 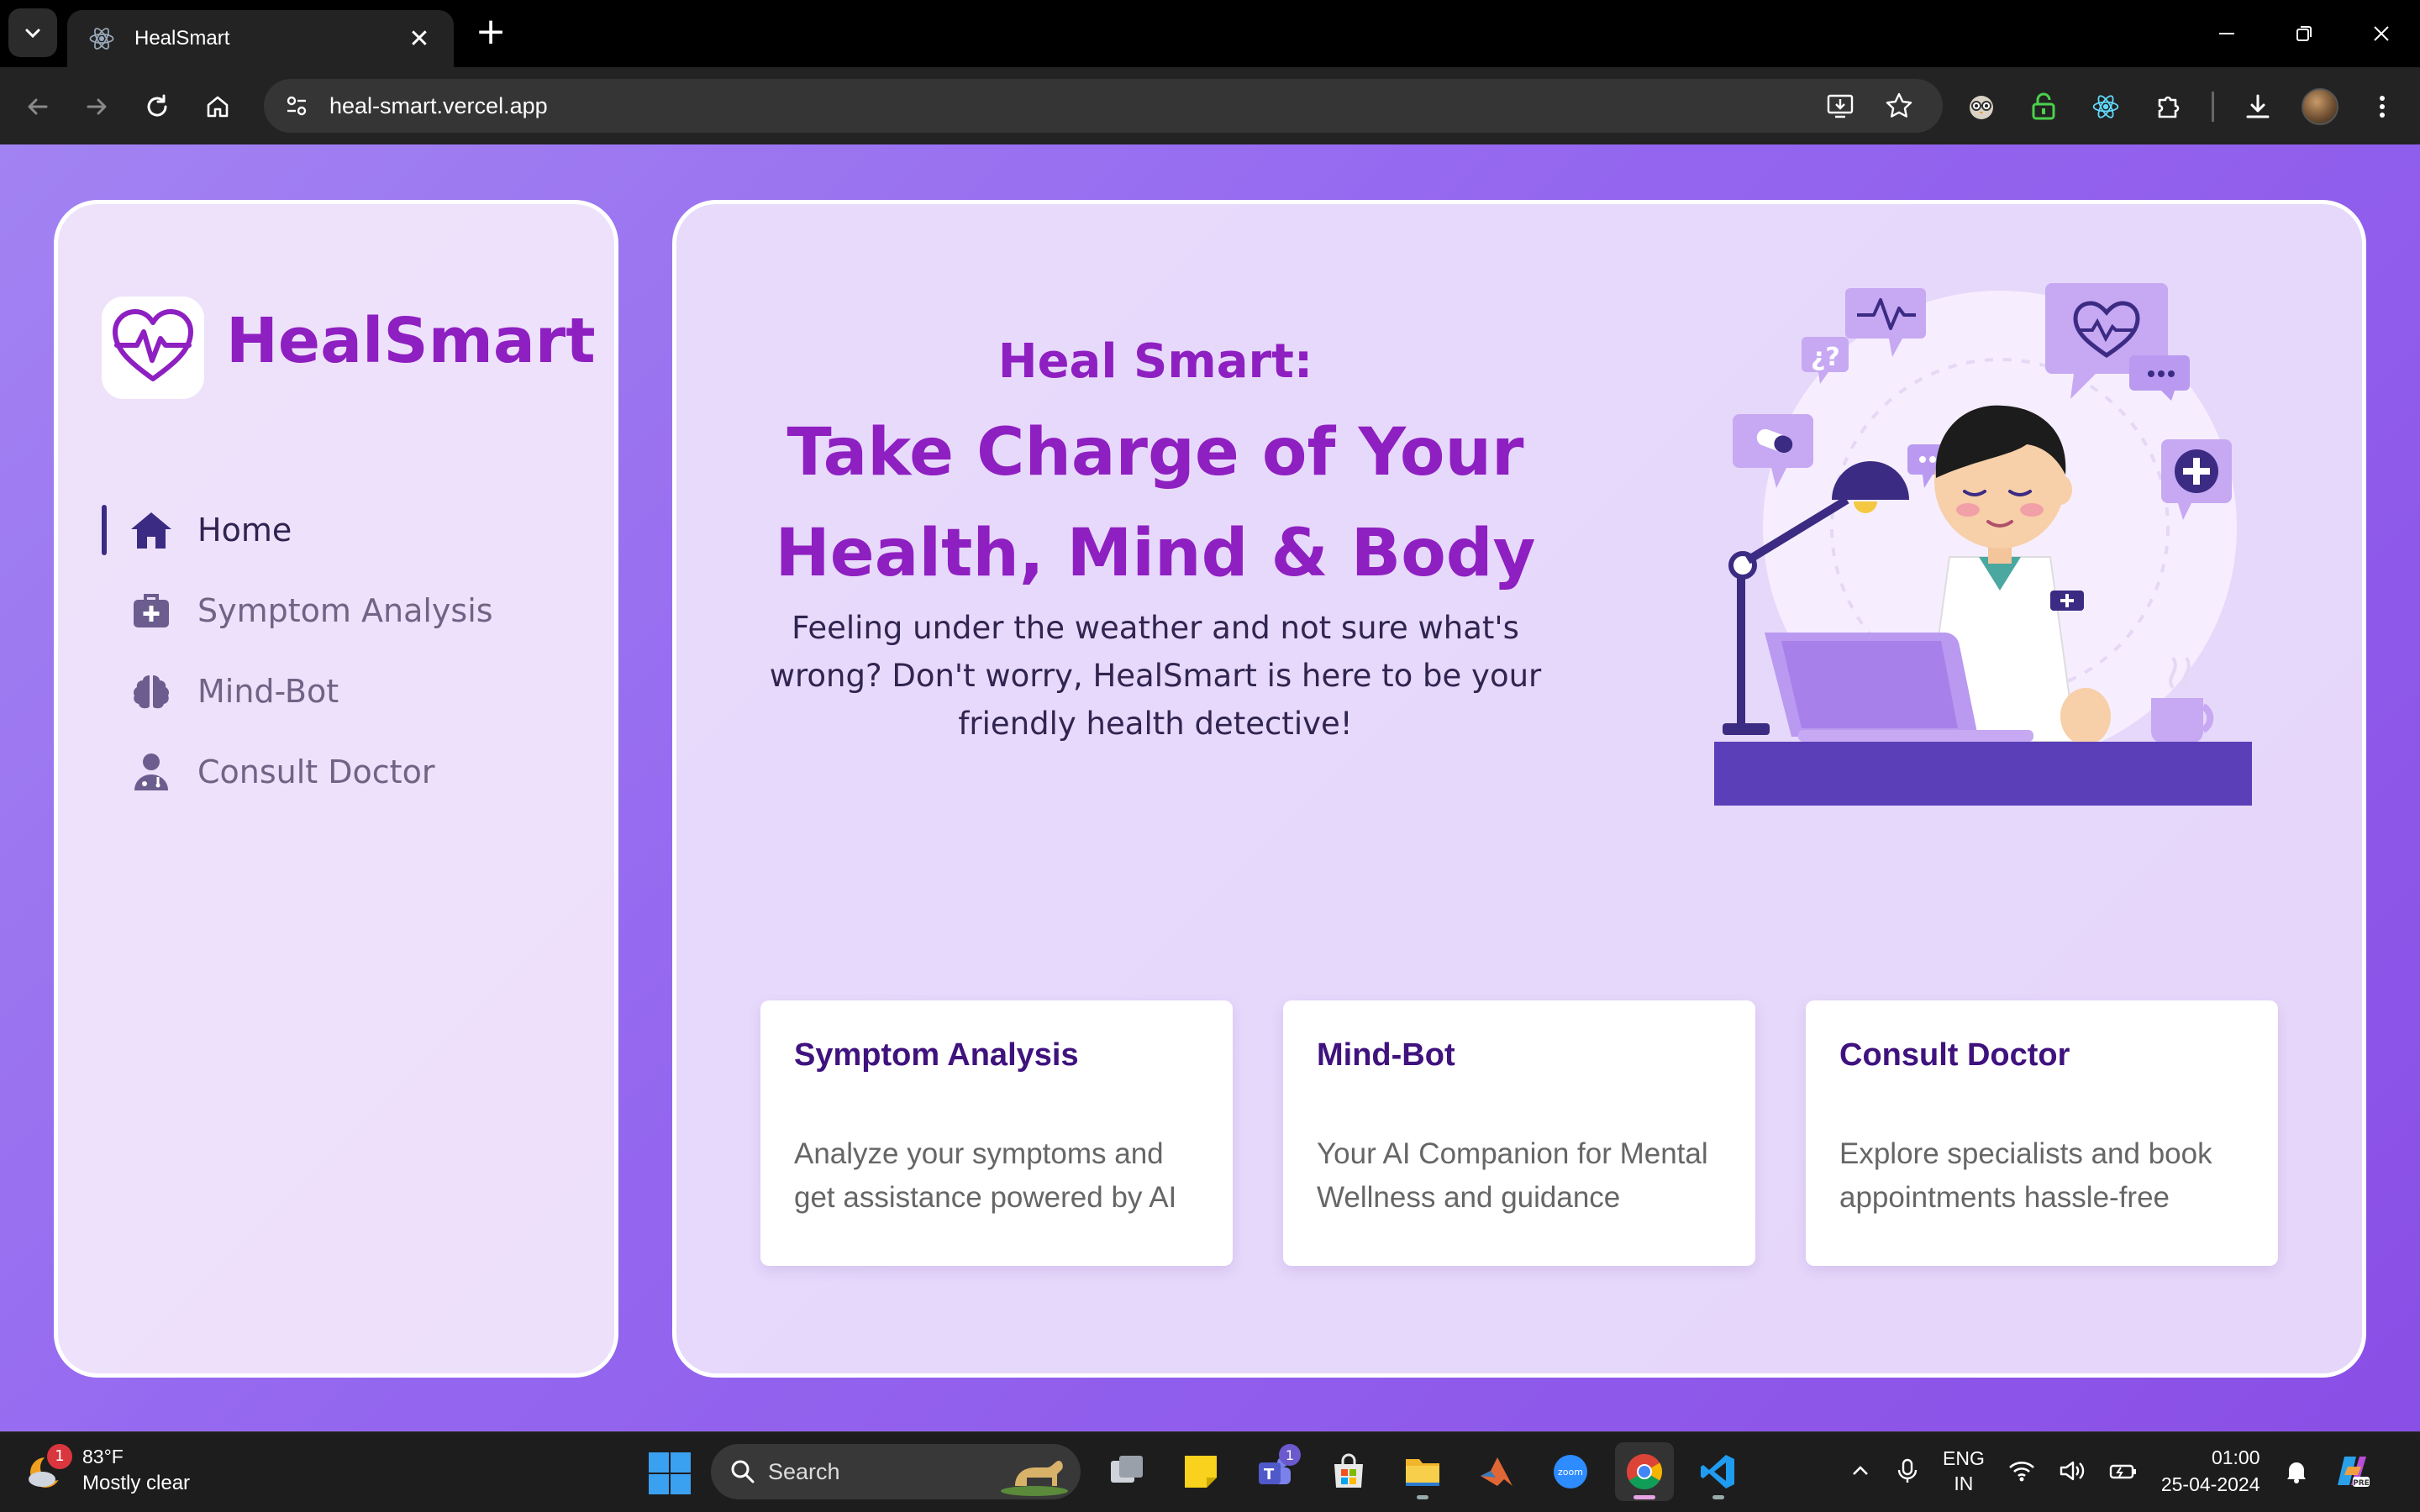 What do you see at coordinates (2383, 106) in the screenshot?
I see `menu-kebab-icon` at bounding box center [2383, 106].